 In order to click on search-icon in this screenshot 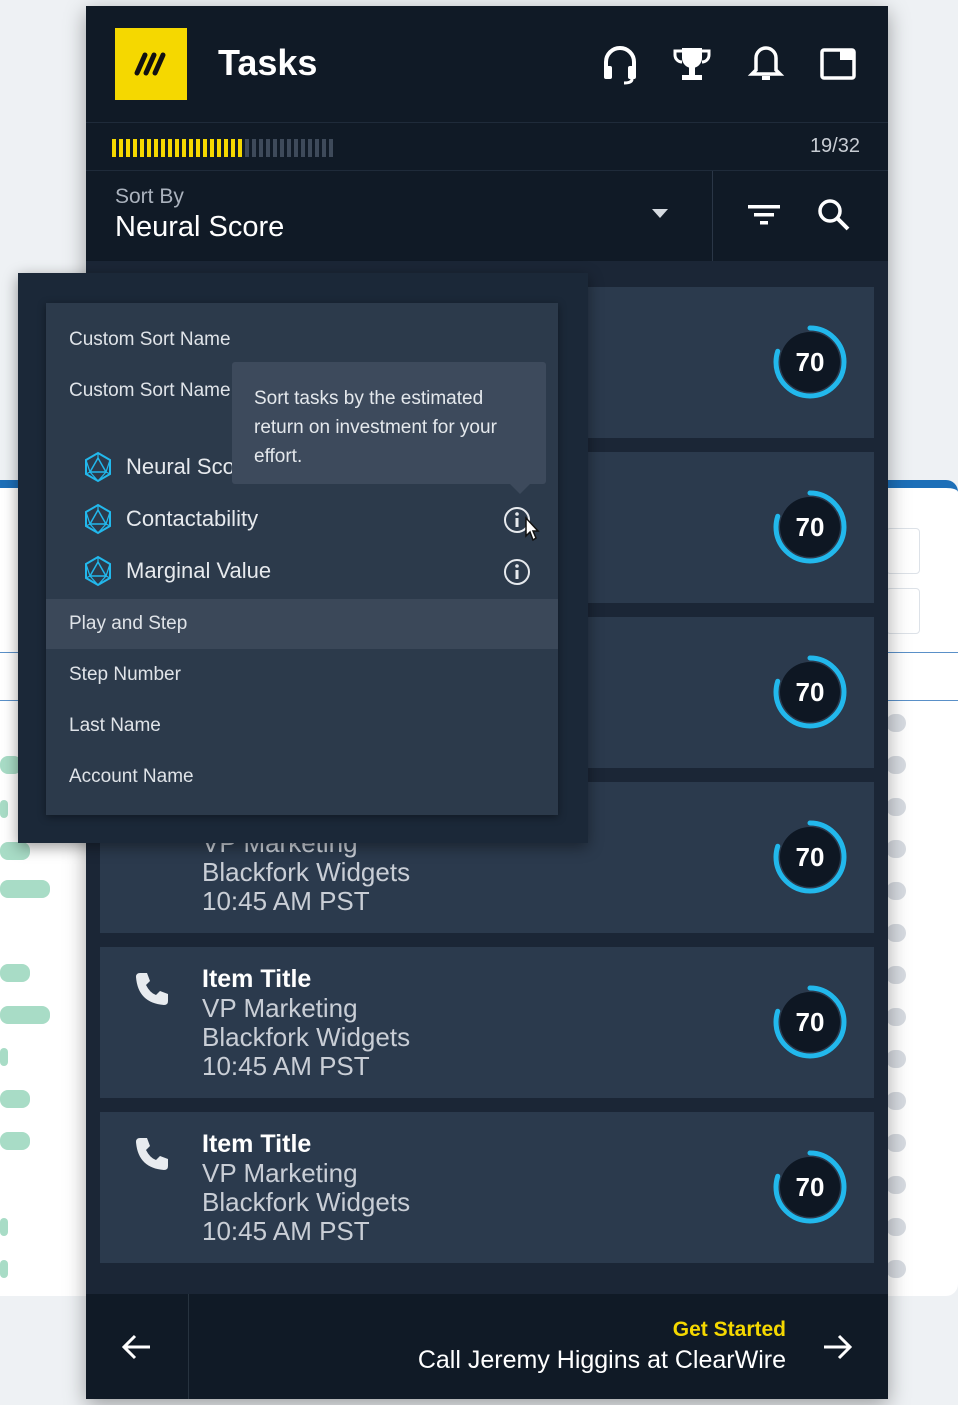, I will do `click(834, 215)`.